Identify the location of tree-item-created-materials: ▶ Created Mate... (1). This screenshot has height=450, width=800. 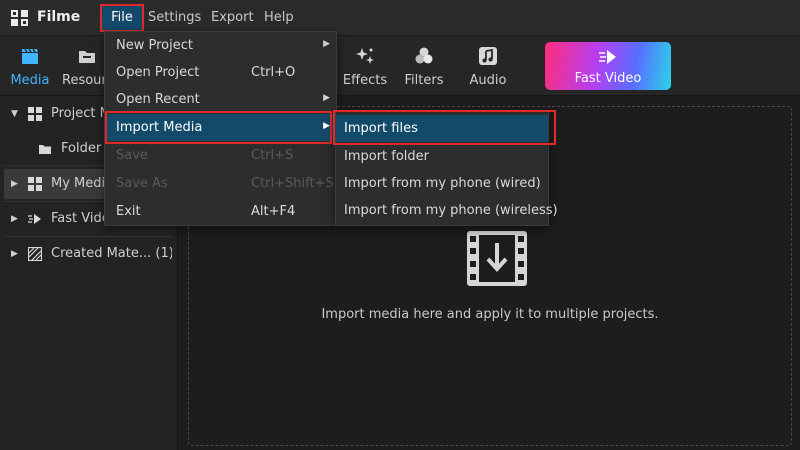
(88, 254).